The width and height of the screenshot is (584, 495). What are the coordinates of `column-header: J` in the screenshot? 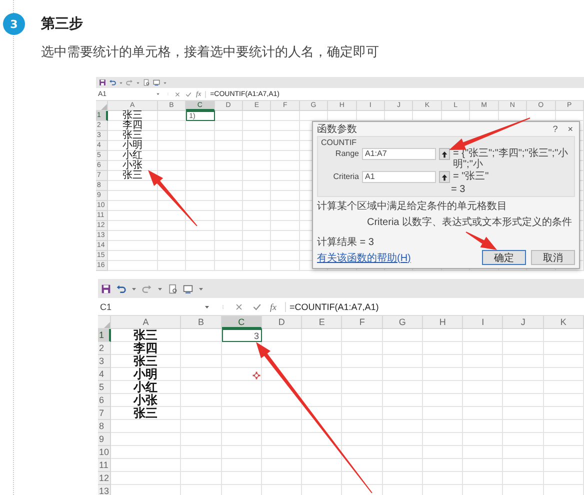 It's located at (523, 322).